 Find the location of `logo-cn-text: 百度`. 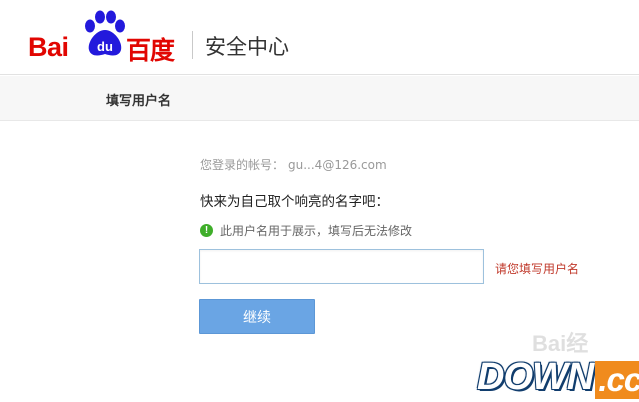

logo-cn-text: 百度 is located at coordinates (150, 50).